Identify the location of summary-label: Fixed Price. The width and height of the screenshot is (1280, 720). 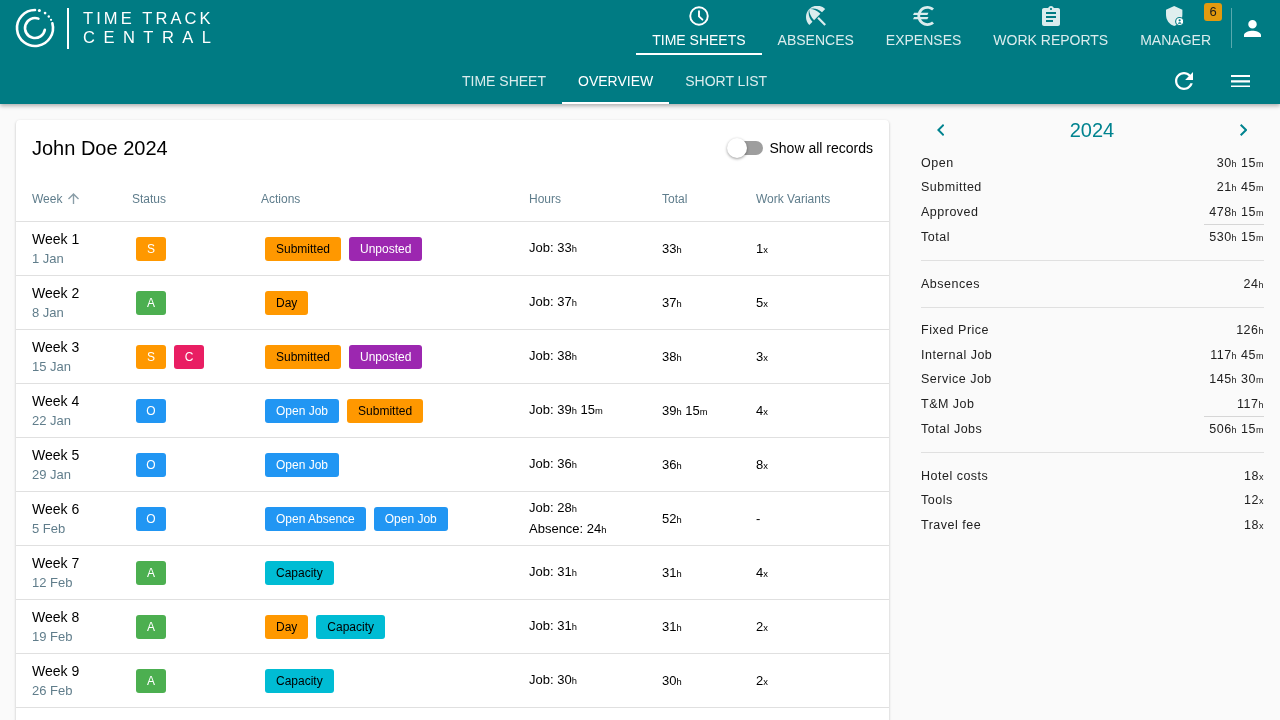
(955, 330).